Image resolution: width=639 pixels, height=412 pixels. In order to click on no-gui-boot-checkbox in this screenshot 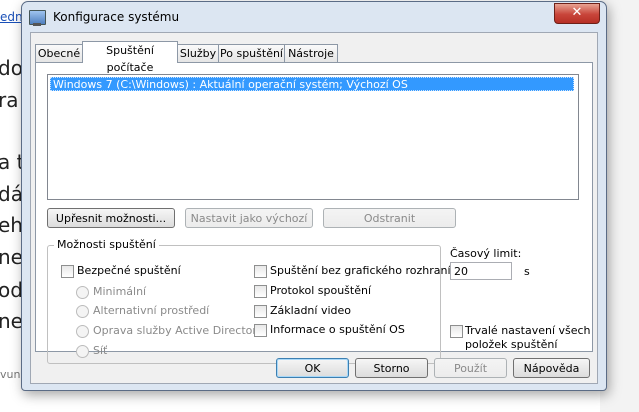, I will do `click(260, 271)`.